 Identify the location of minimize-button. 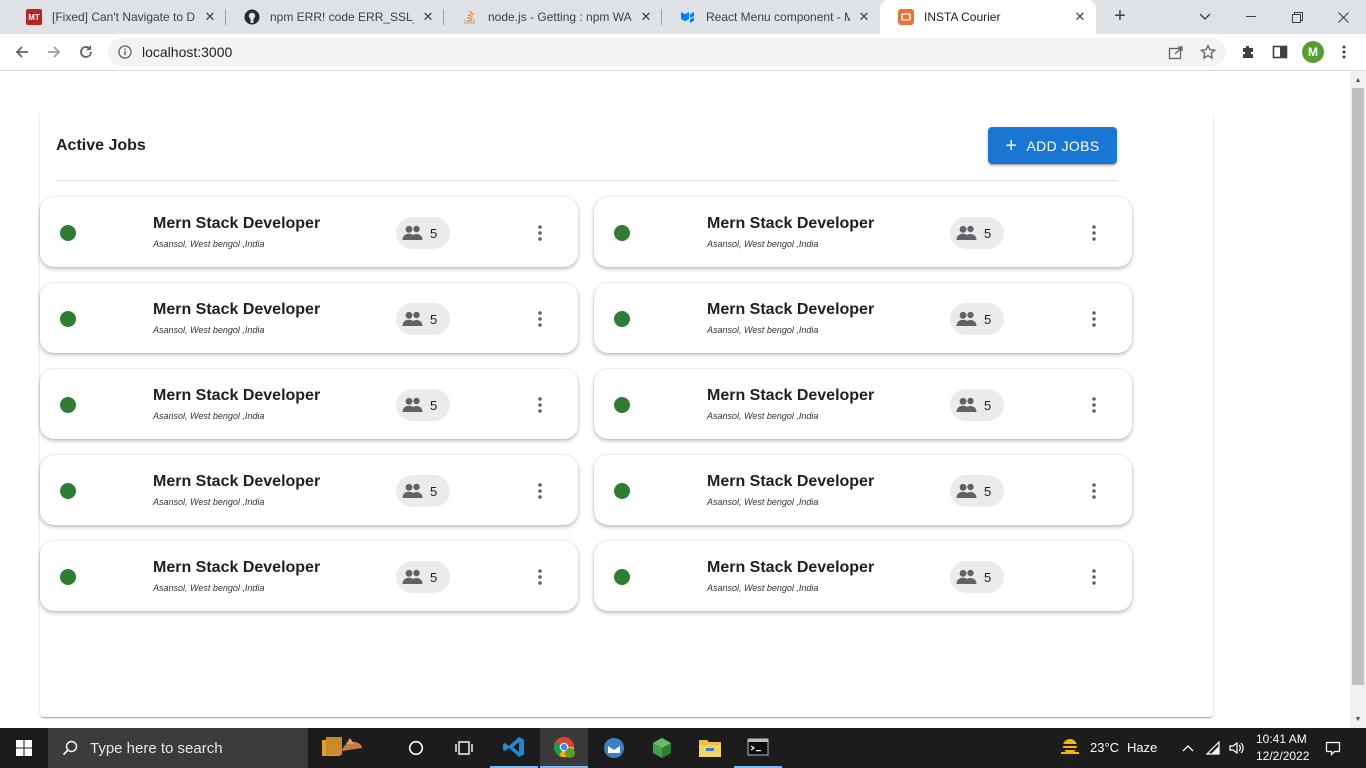
(1251, 17).